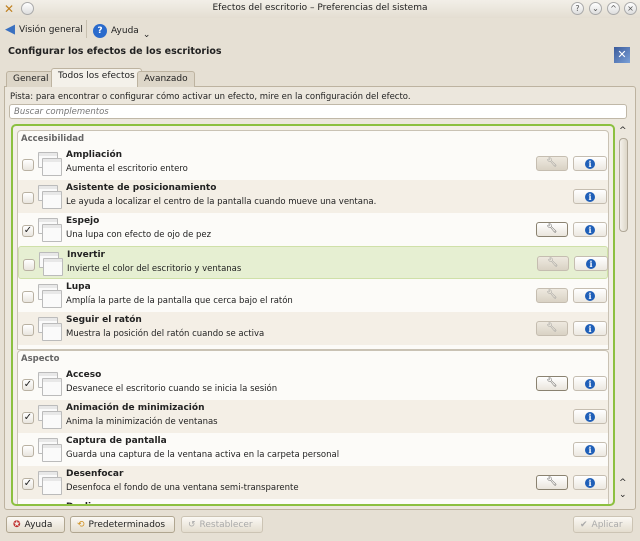 Image resolution: width=640 pixels, height=541 pixels. What do you see at coordinates (10, 29) in the screenshot?
I see `back-arrow-icon: ◀` at bounding box center [10, 29].